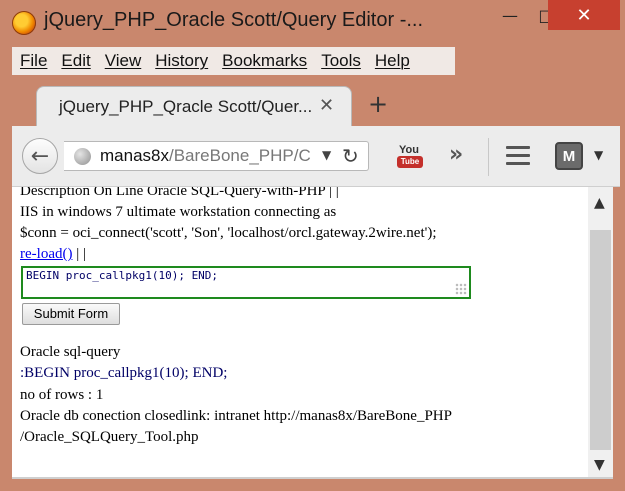  Describe the element at coordinates (134, 155) in the screenshot. I see `url-host: manas8x` at that location.